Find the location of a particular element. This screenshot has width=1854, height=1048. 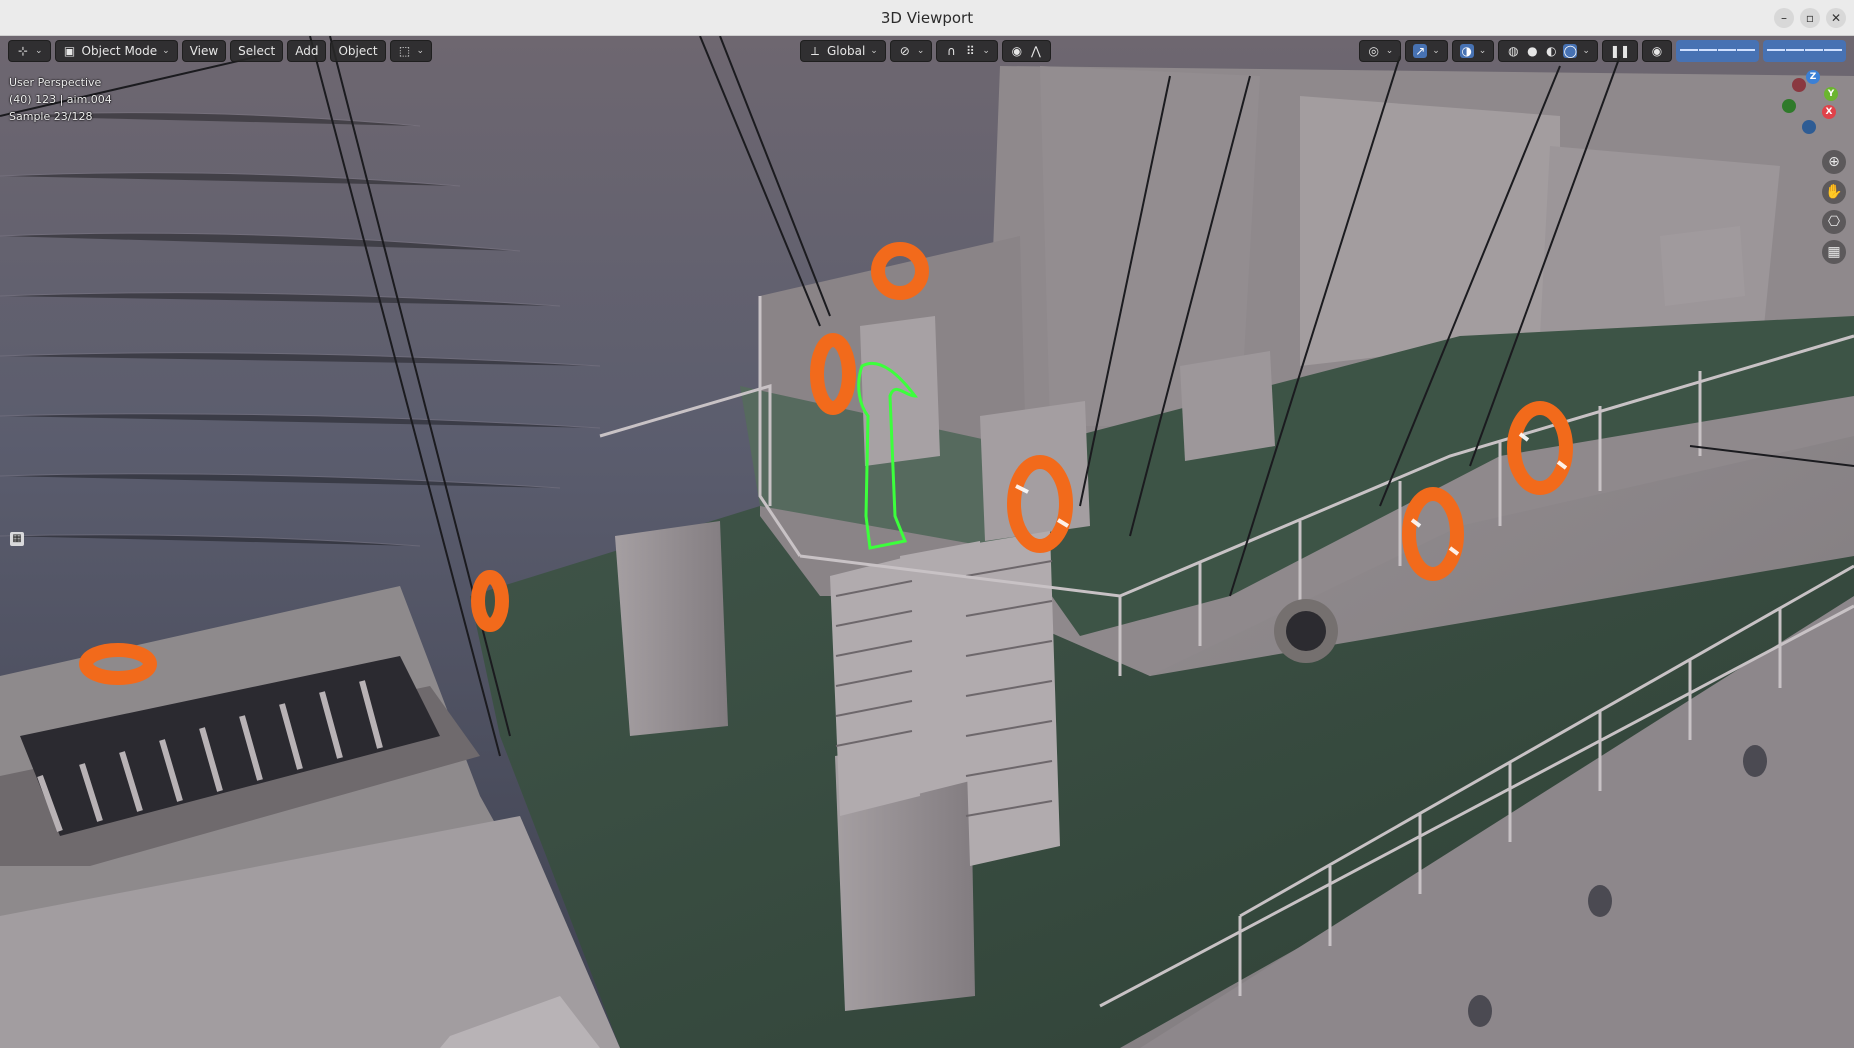

orientation-icon: ⟂ is located at coordinates (814, 51).